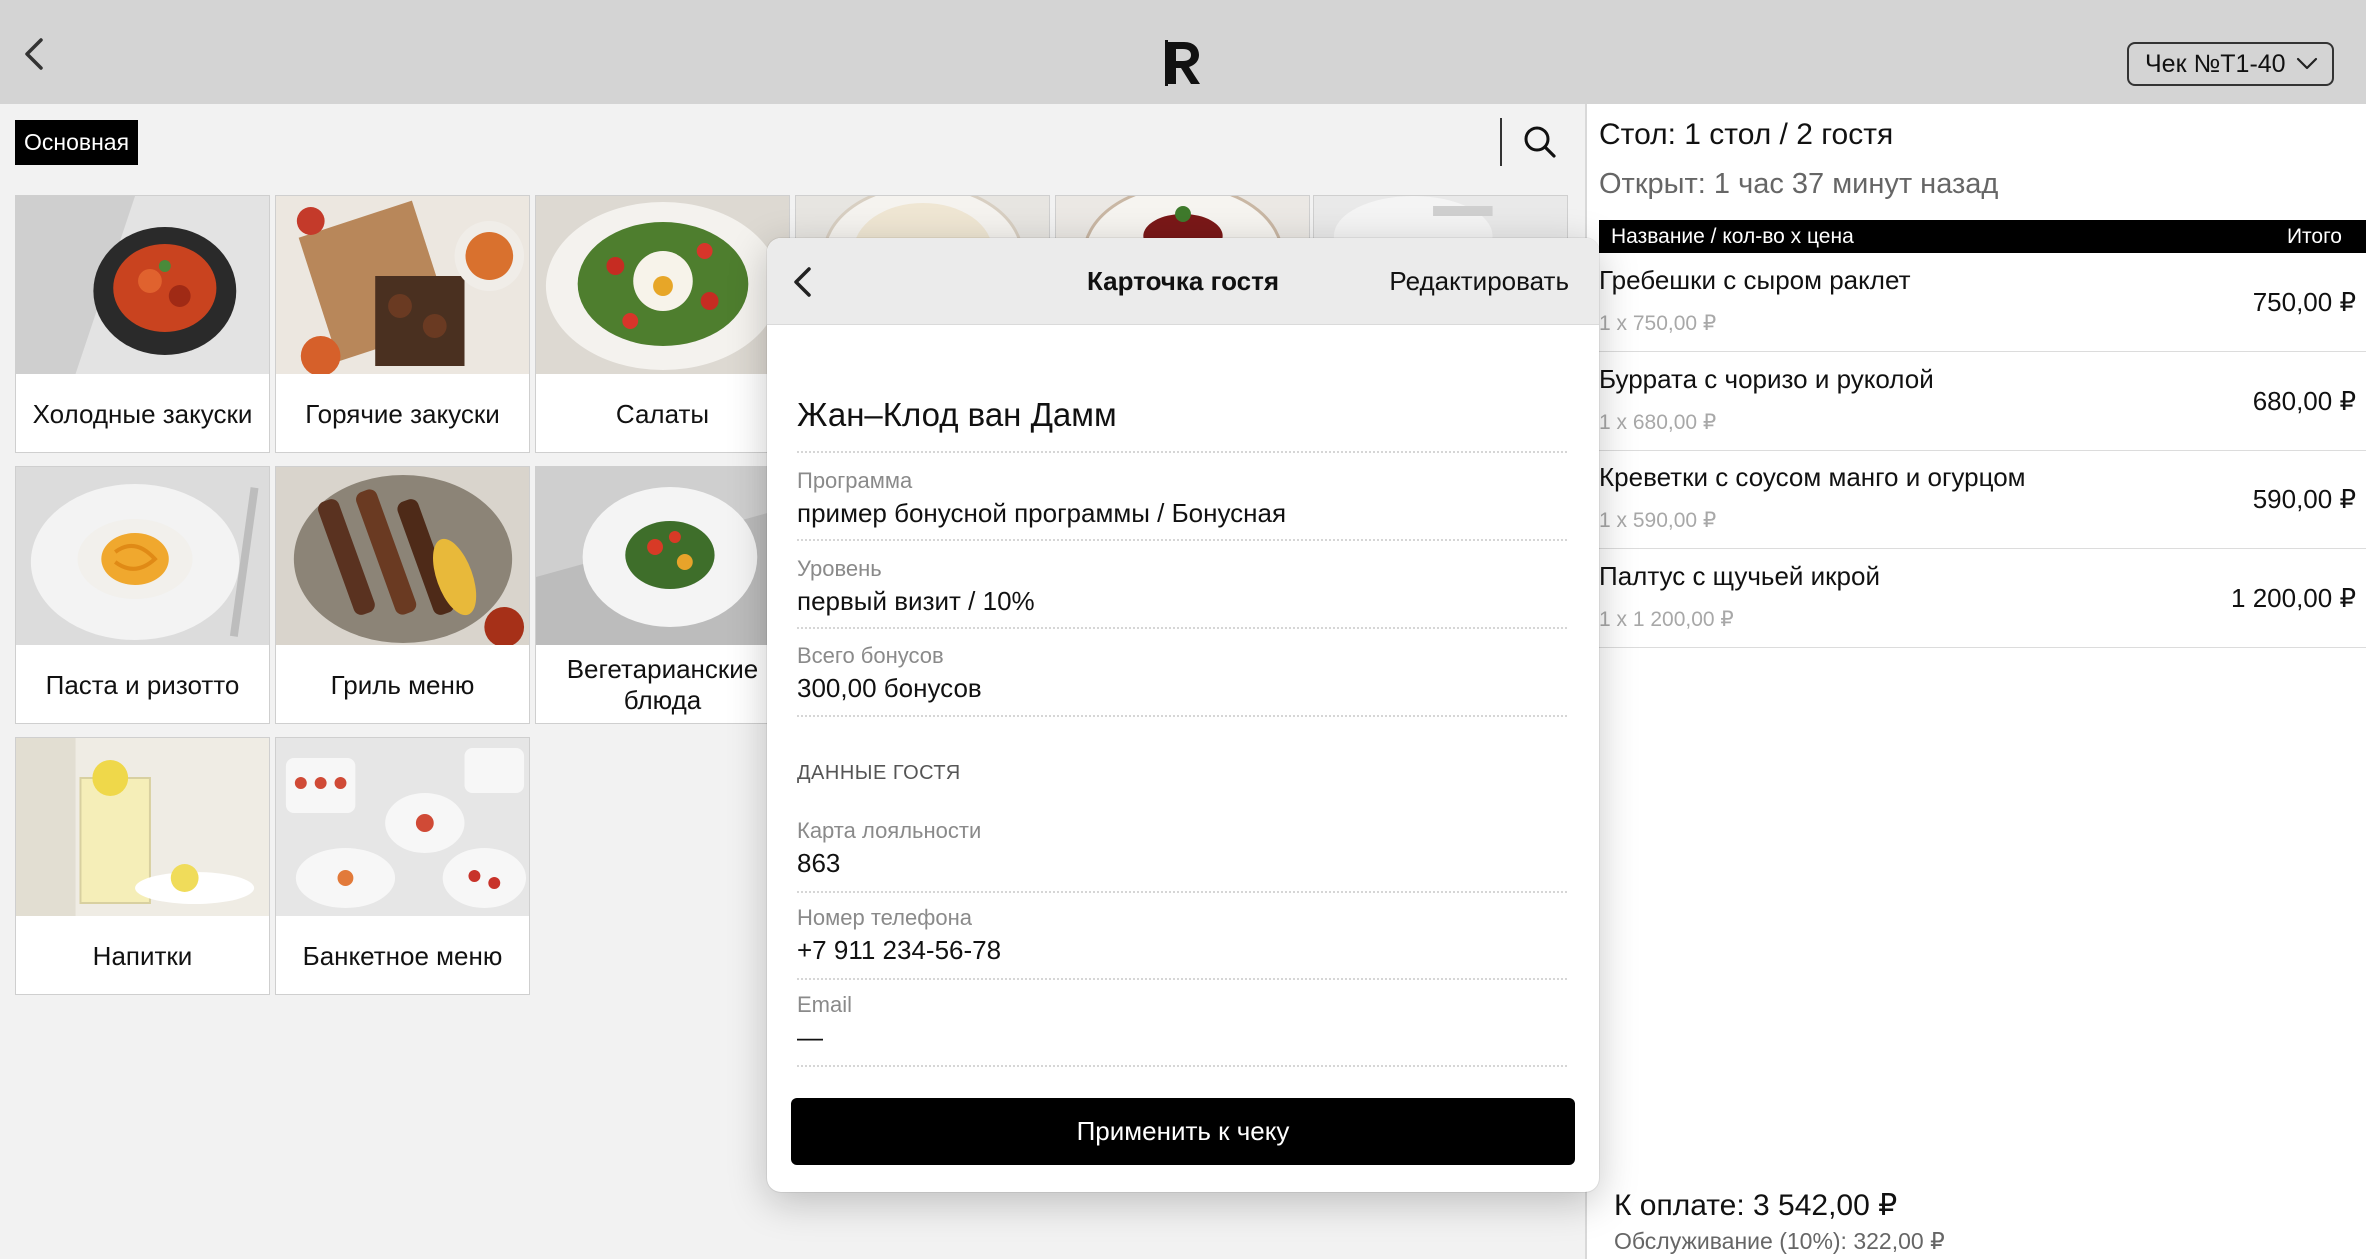  Describe the element at coordinates (142, 684) in the screenshot. I see `category-label: Паста и ризотто` at that location.